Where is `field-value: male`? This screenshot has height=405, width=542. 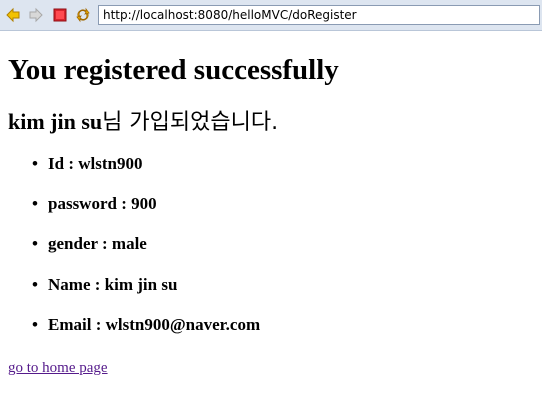
field-value: male is located at coordinates (129, 243).